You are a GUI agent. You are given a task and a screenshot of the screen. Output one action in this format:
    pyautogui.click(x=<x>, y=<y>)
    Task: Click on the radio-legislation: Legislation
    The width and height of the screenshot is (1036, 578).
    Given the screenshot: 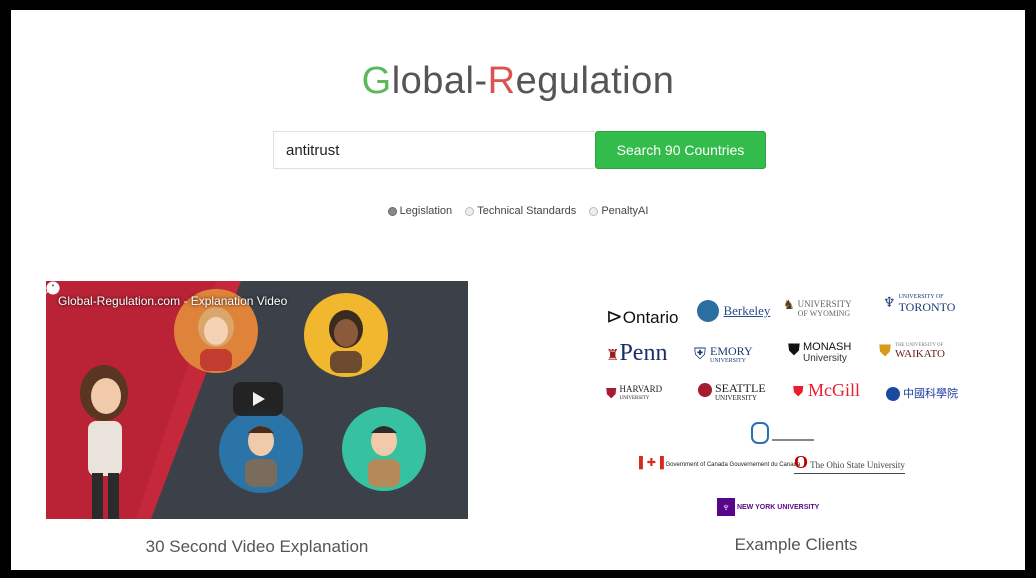 What is the action you would take?
    pyautogui.click(x=420, y=211)
    